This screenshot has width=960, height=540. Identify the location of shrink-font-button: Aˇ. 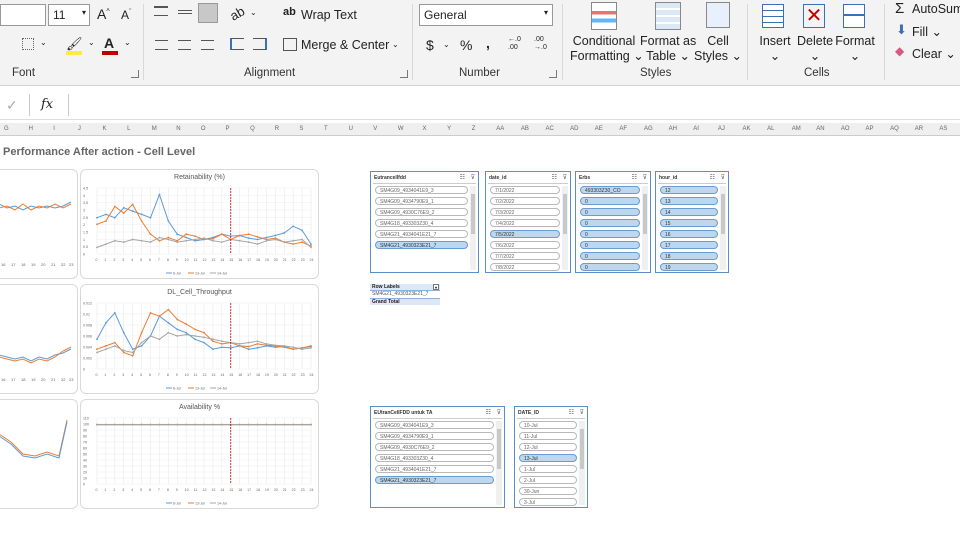
(126, 15).